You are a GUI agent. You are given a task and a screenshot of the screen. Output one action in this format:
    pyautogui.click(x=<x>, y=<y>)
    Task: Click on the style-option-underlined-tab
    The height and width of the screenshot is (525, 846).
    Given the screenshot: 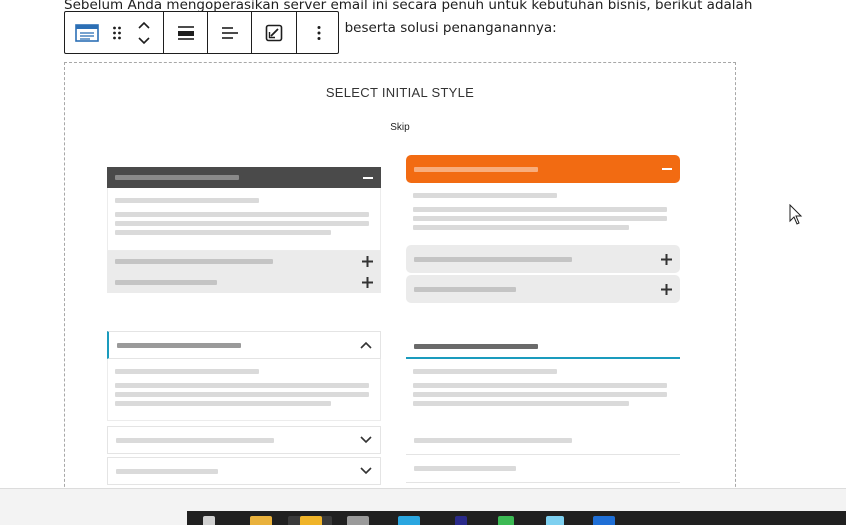 What is the action you would take?
    pyautogui.click(x=543, y=415)
    